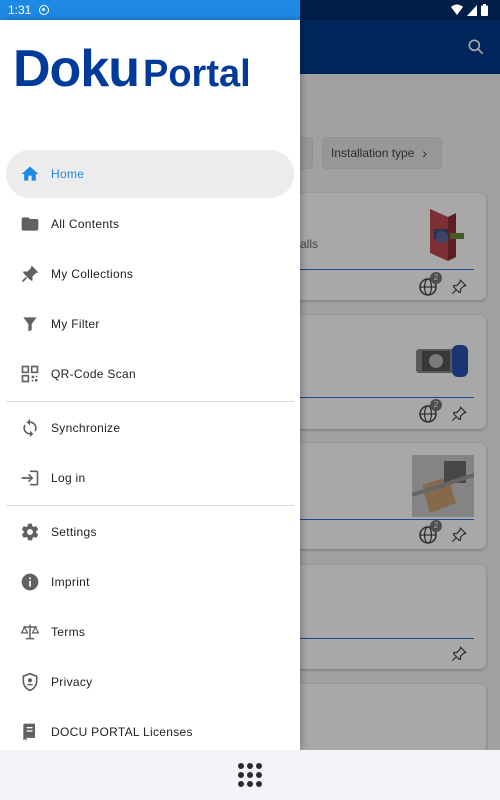  Describe the element at coordinates (70, 582) in the screenshot. I see `drawer-item-label: Imprint` at that location.